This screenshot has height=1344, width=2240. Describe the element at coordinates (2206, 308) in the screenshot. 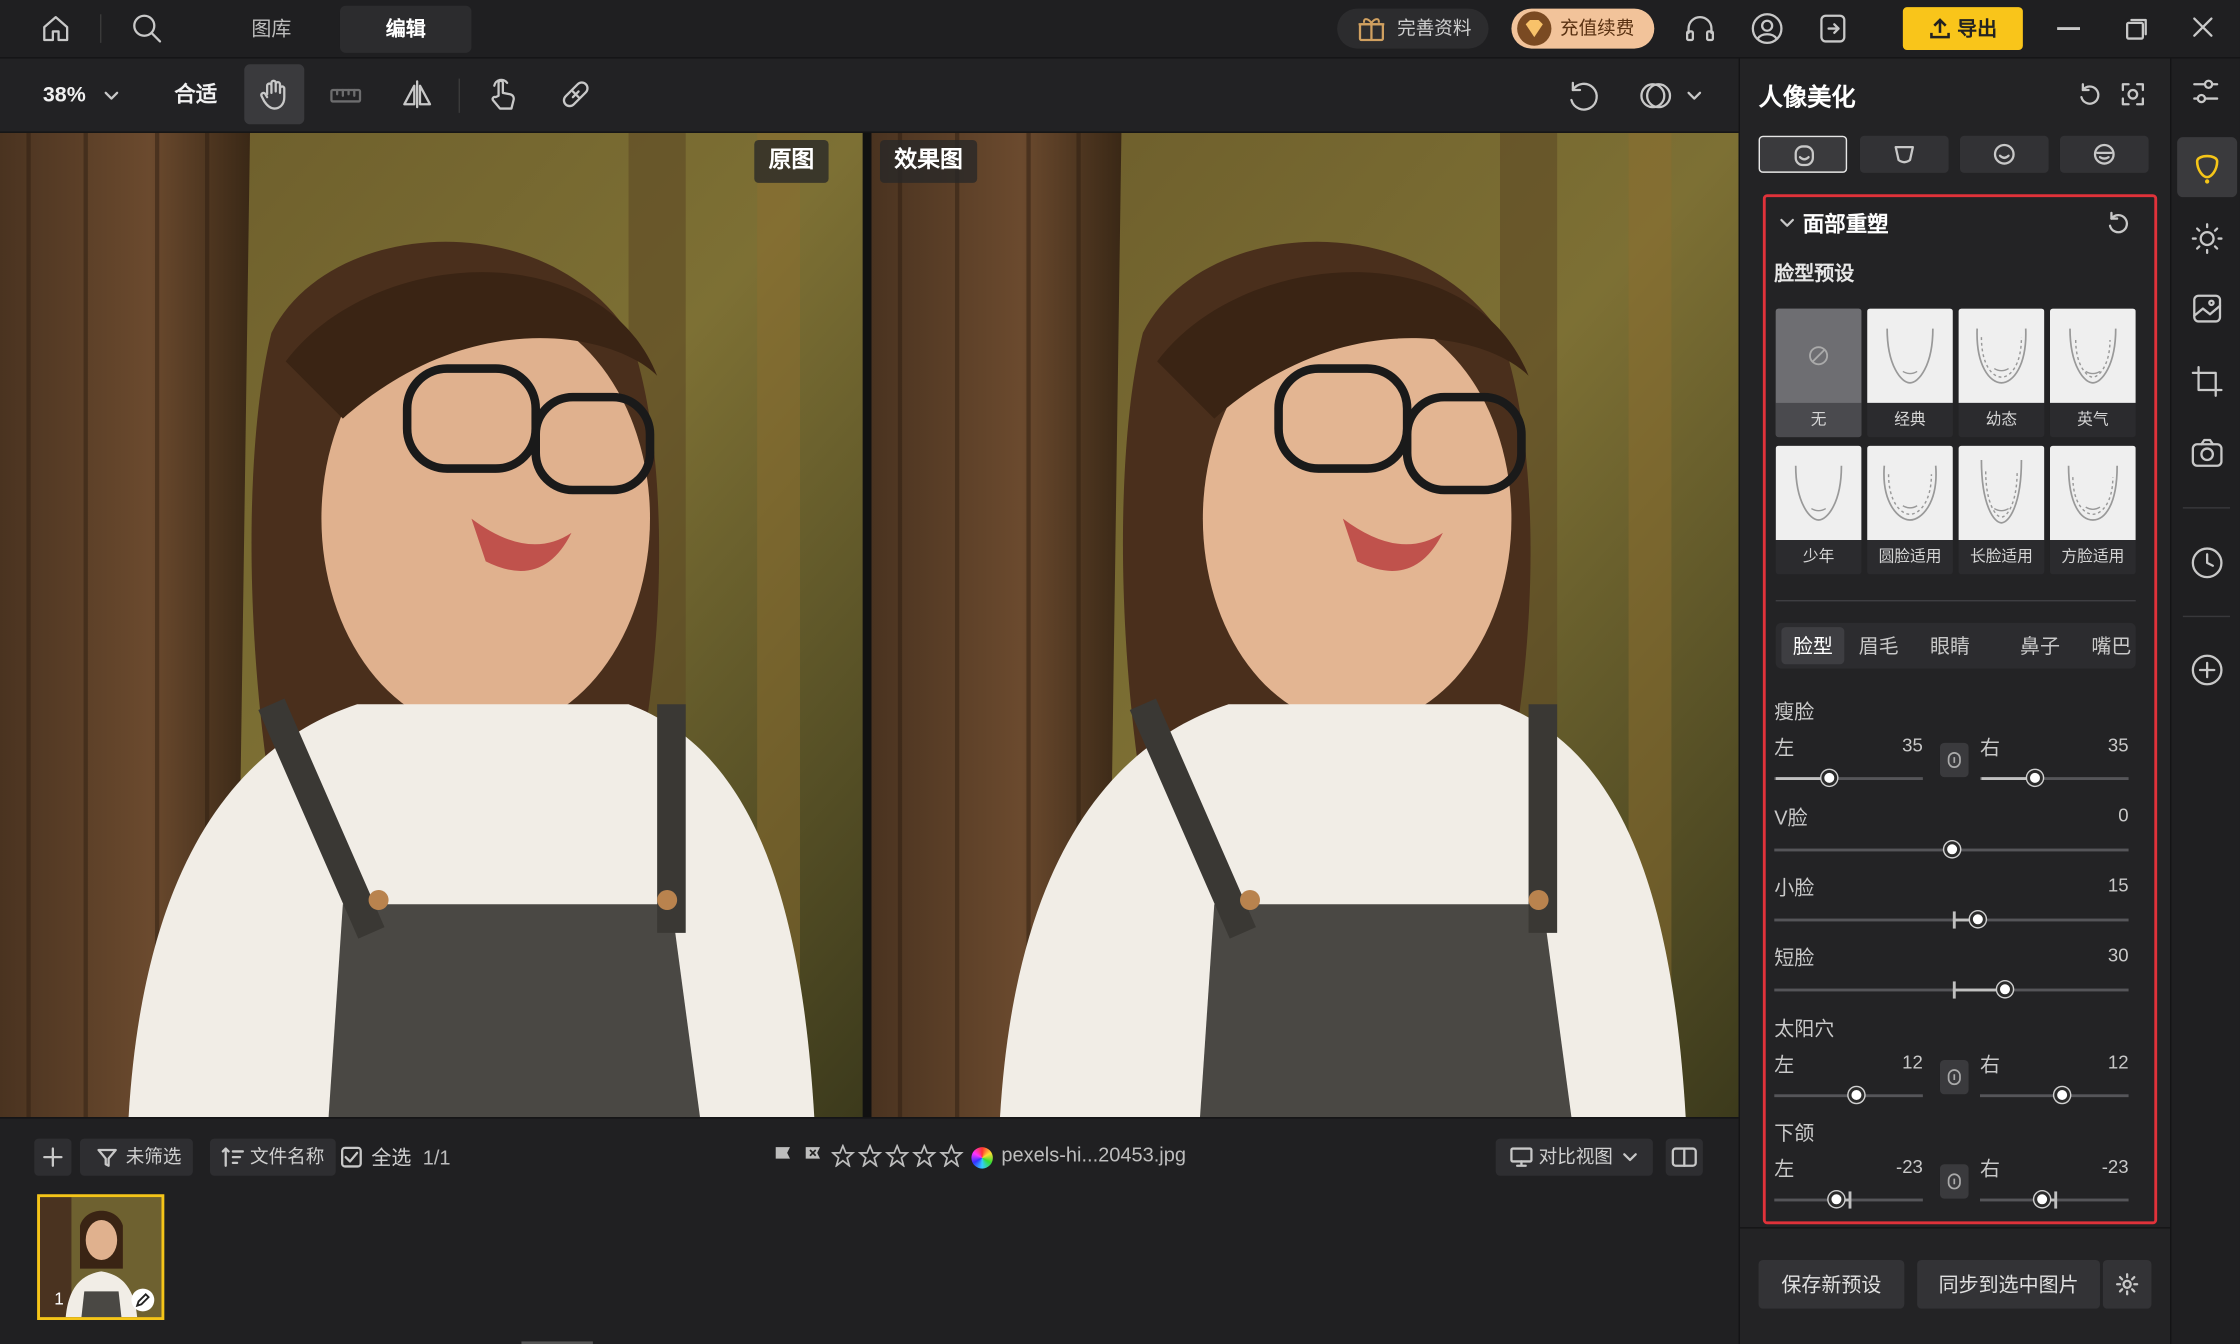

I see `image-edit-icon` at that location.